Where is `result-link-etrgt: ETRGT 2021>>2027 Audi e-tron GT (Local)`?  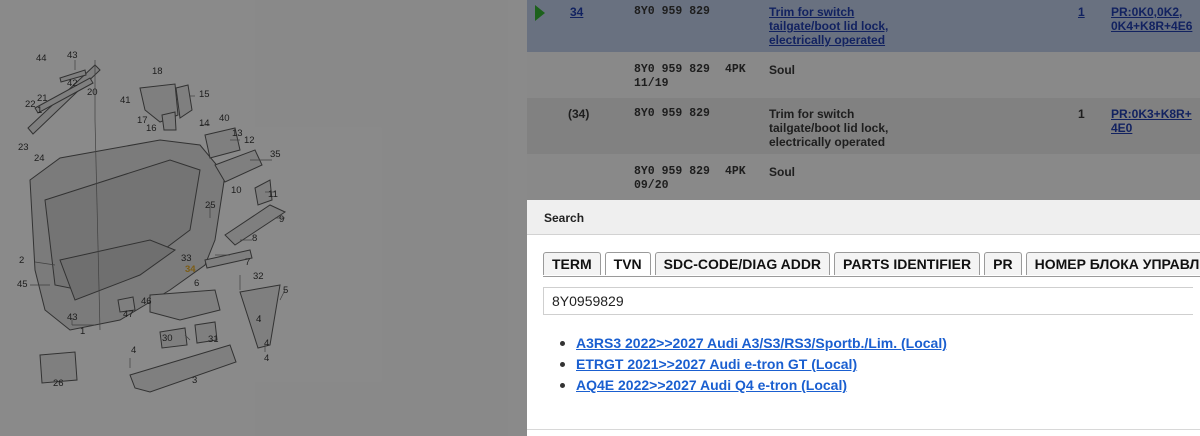 result-link-etrgt: ETRGT 2021>>2027 Audi e-tron GT (Local) is located at coordinates (716, 364).